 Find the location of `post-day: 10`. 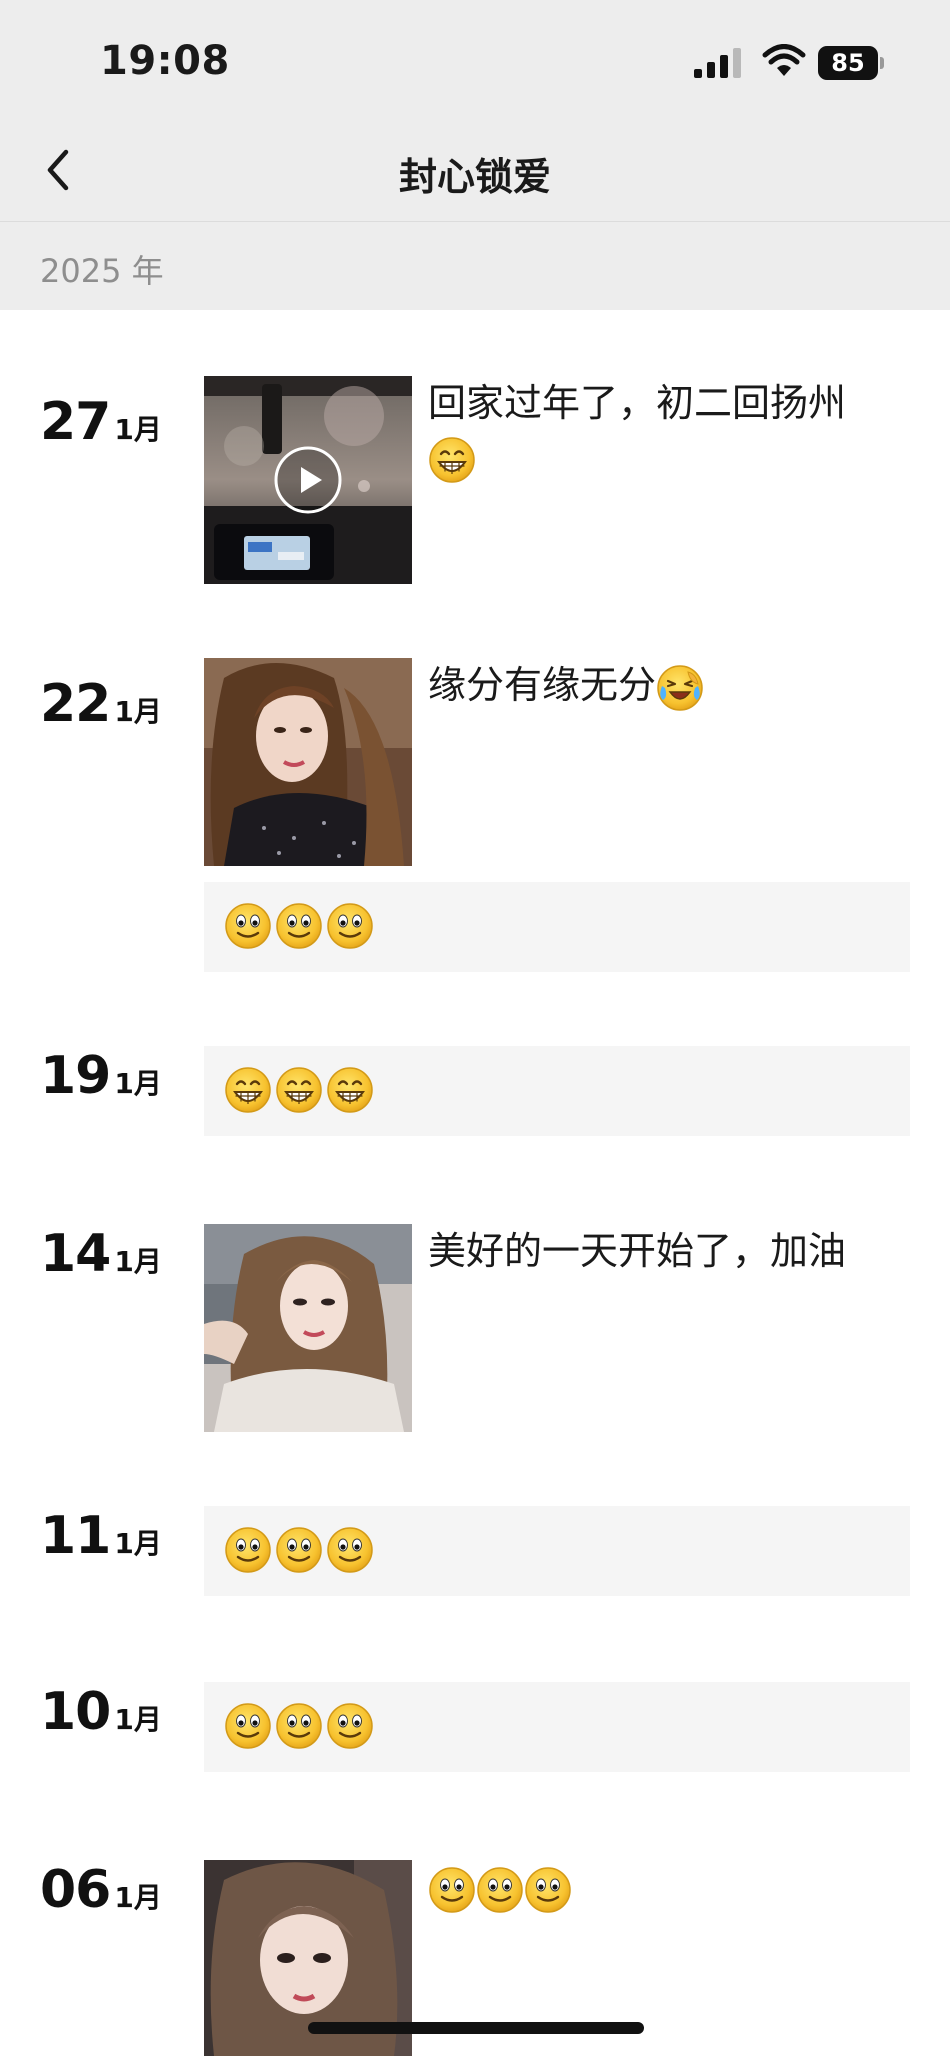

post-day: 10 is located at coordinates (75, 1712).